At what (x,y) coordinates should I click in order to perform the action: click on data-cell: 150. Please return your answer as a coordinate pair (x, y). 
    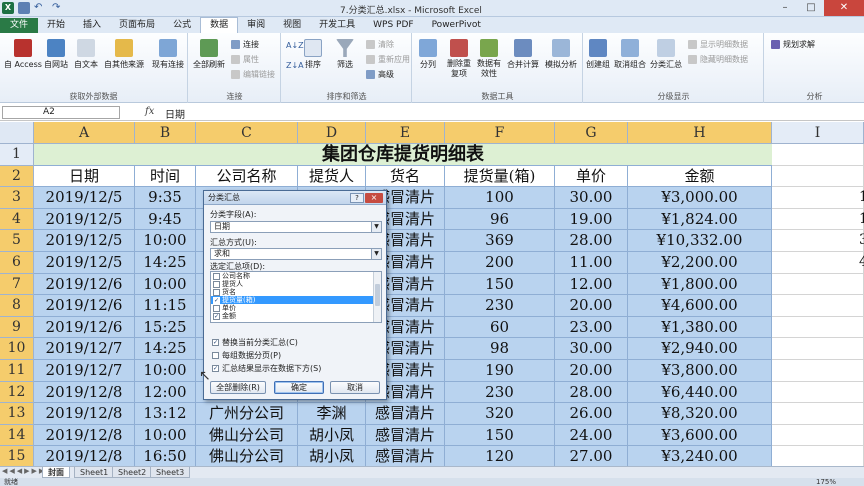
    Looking at the image, I should click on (500, 435).